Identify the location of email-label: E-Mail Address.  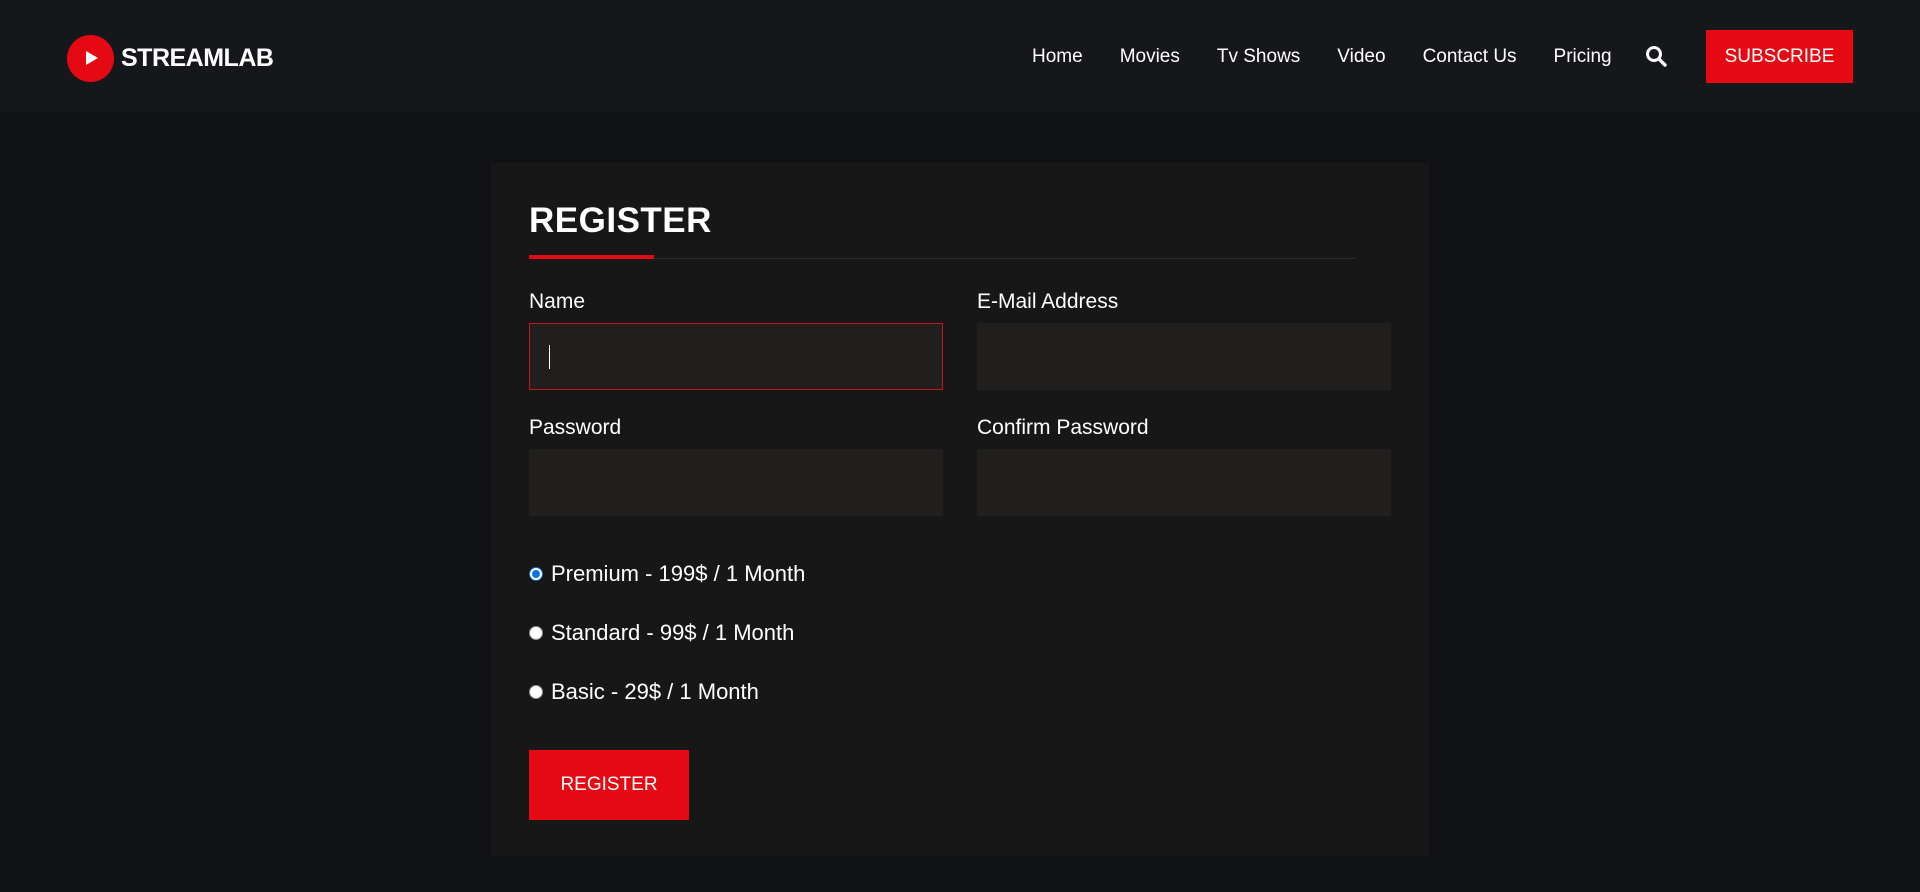
(1048, 301).